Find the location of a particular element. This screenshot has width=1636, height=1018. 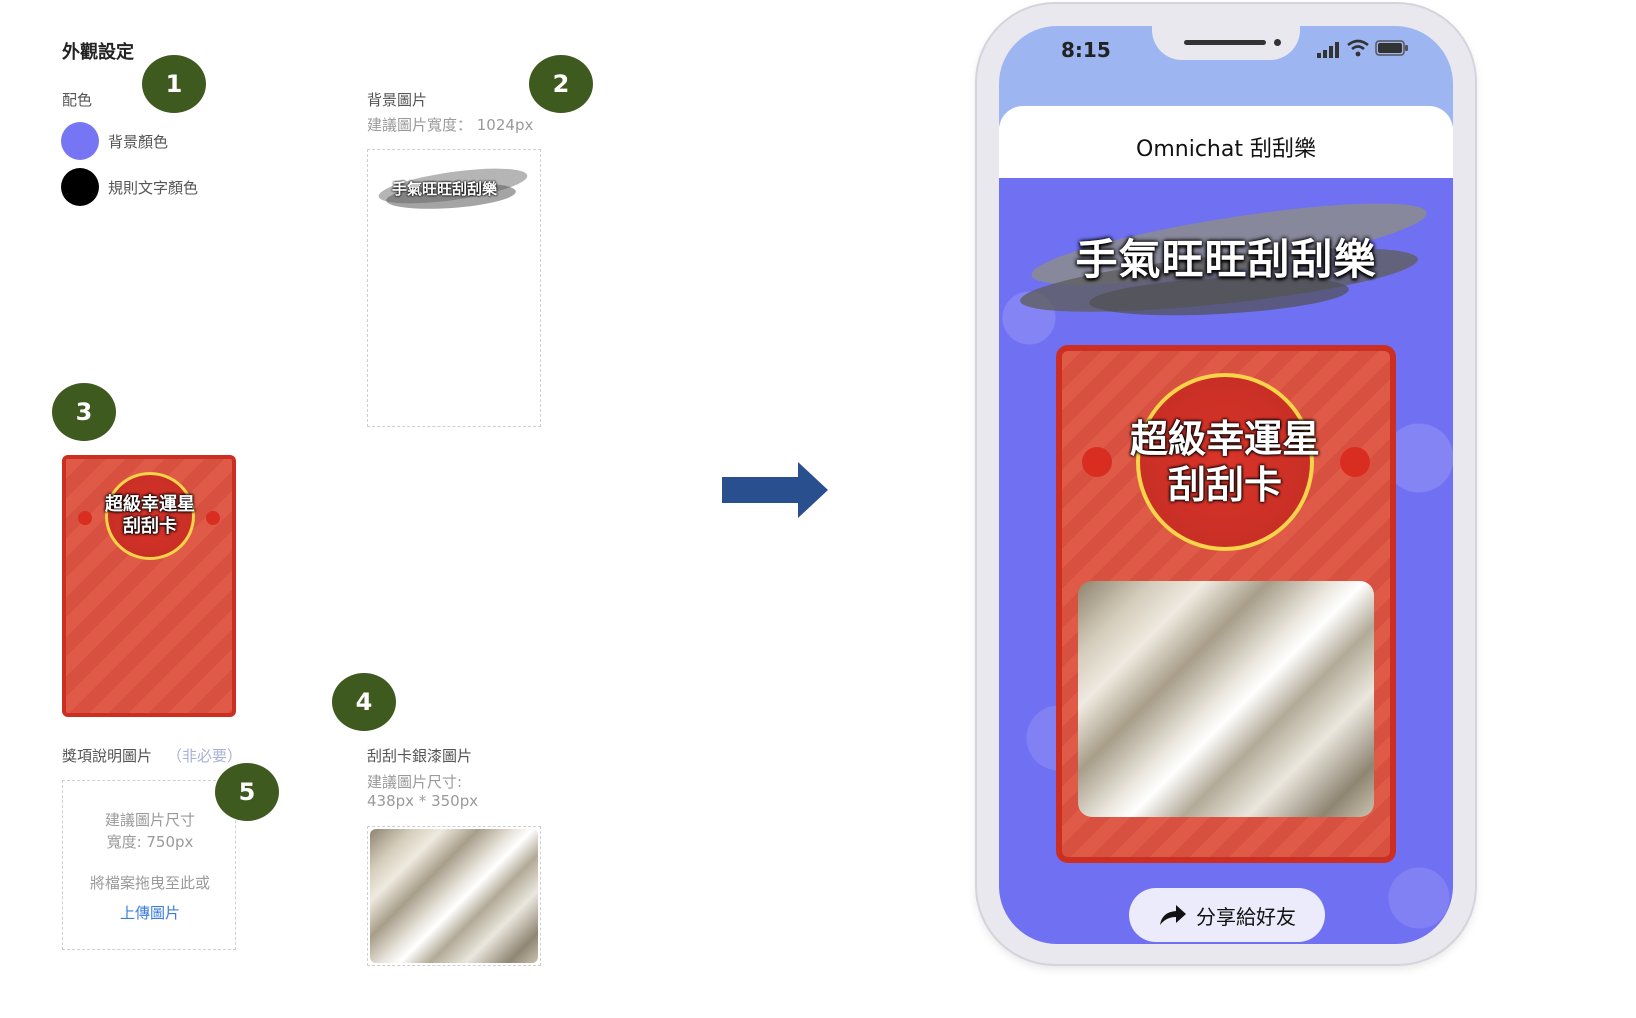

signal-icon is located at coordinates (1328, 50).